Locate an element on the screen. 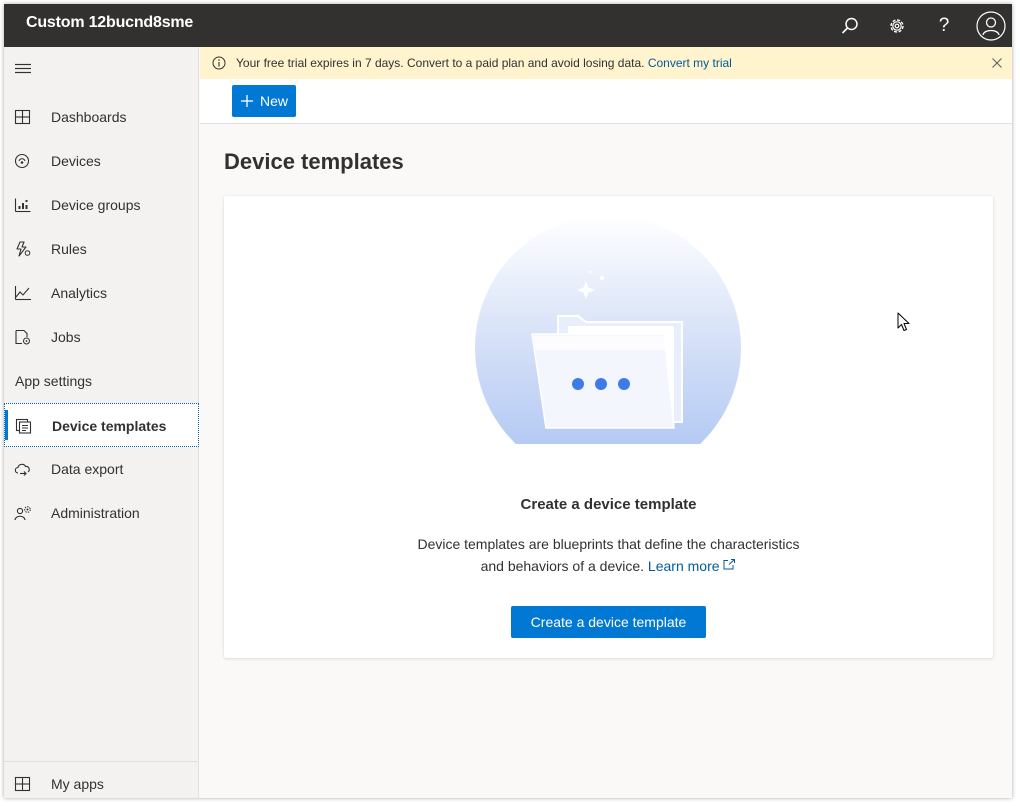 This screenshot has width=1020, height=806. app-title: Custom 12bucnd8sme is located at coordinates (110, 22).